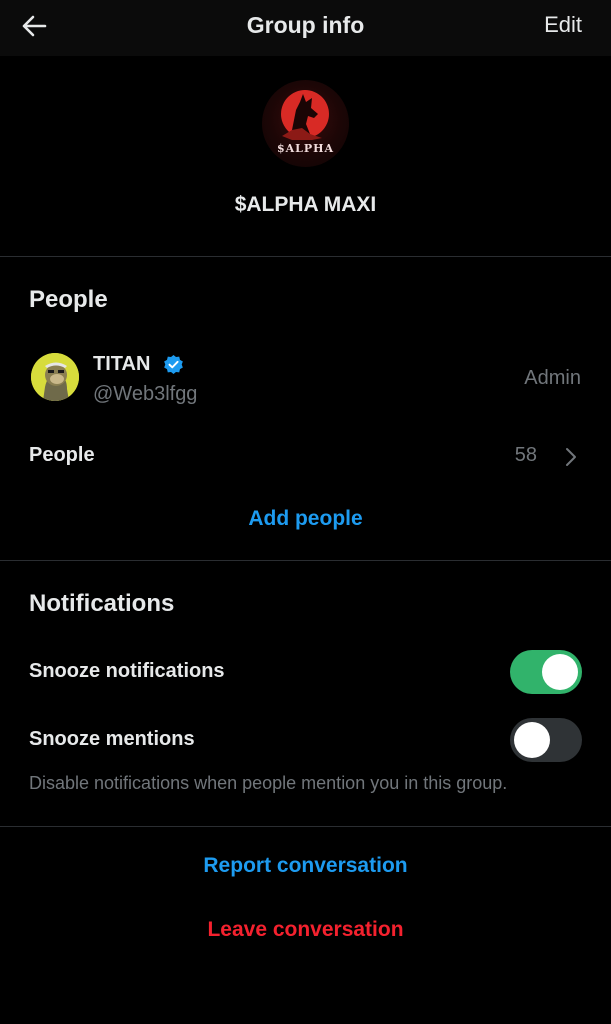 This screenshot has width=611, height=1024. I want to click on report-conversation-button: Report conversation, so click(305, 866).